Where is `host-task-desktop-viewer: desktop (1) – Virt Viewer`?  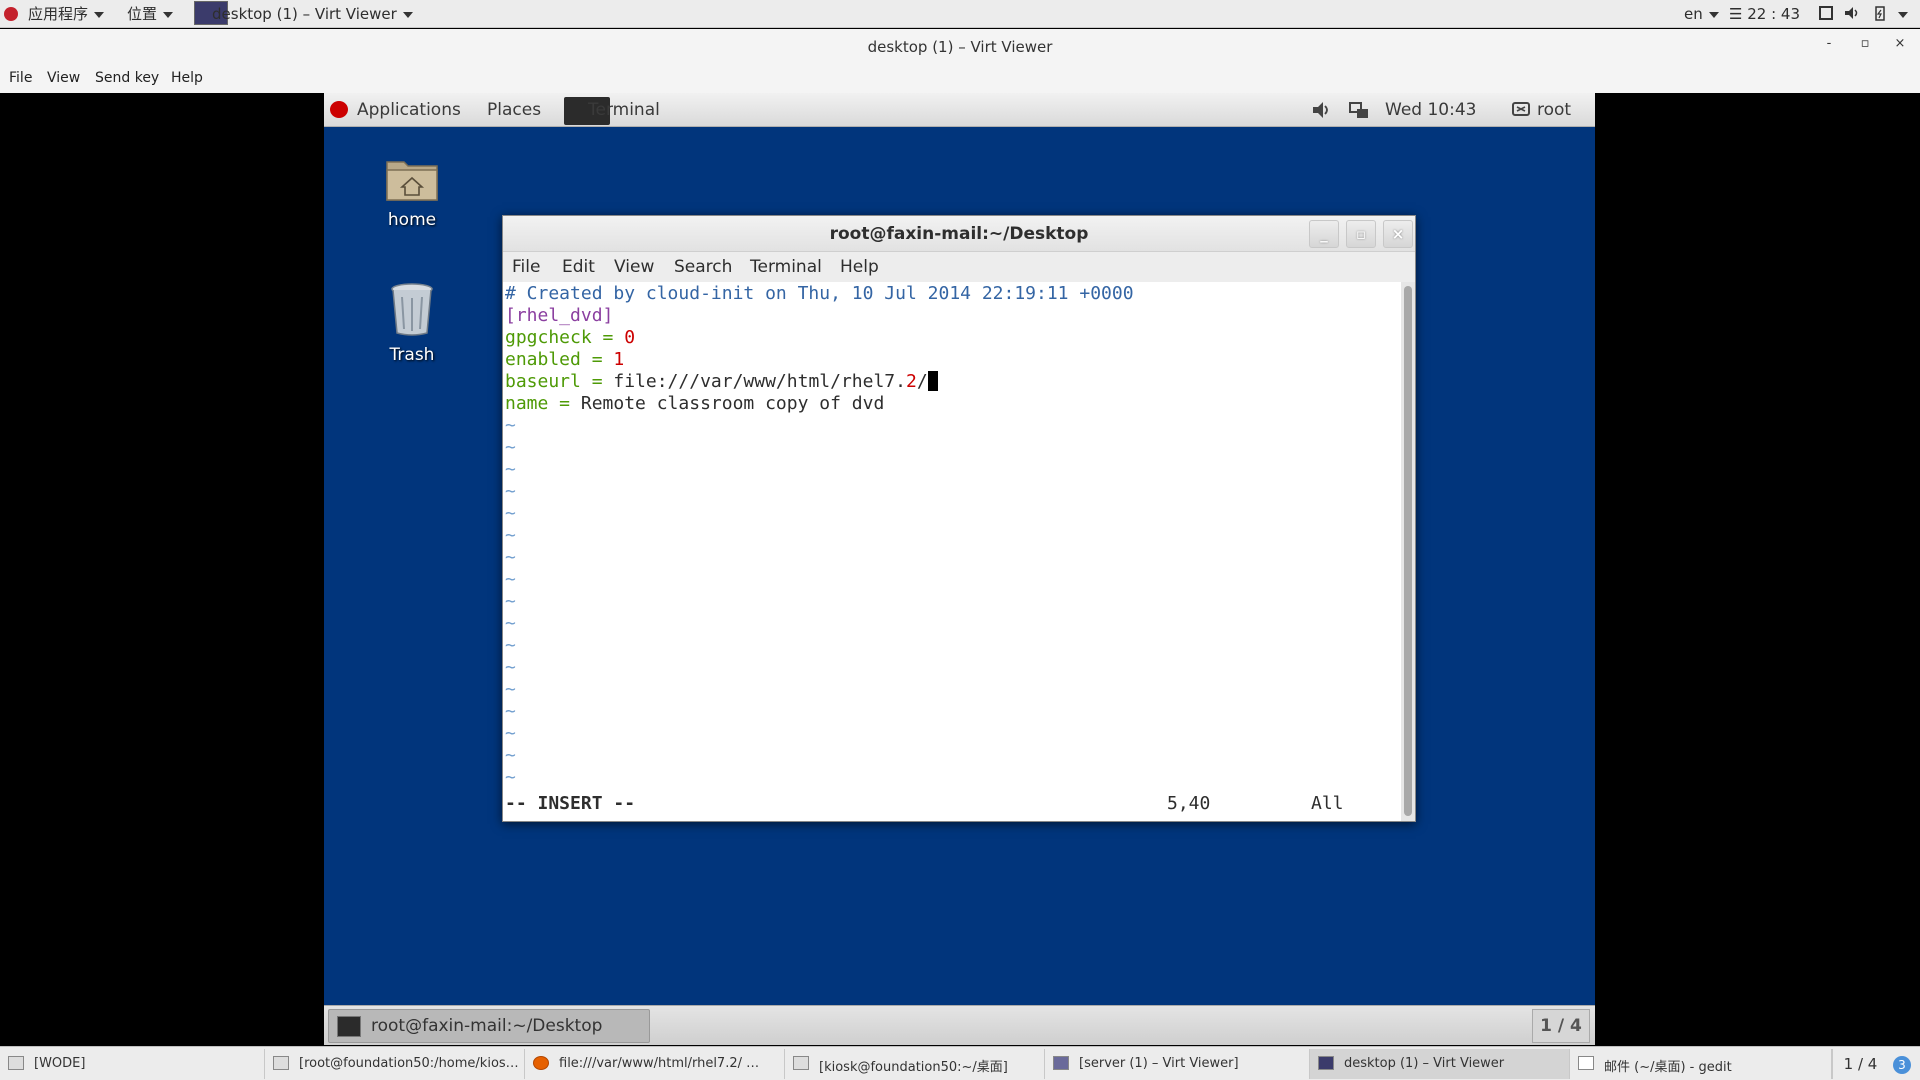 host-task-desktop-viewer: desktop (1) – Virt Viewer is located at coordinates (1440, 1064).